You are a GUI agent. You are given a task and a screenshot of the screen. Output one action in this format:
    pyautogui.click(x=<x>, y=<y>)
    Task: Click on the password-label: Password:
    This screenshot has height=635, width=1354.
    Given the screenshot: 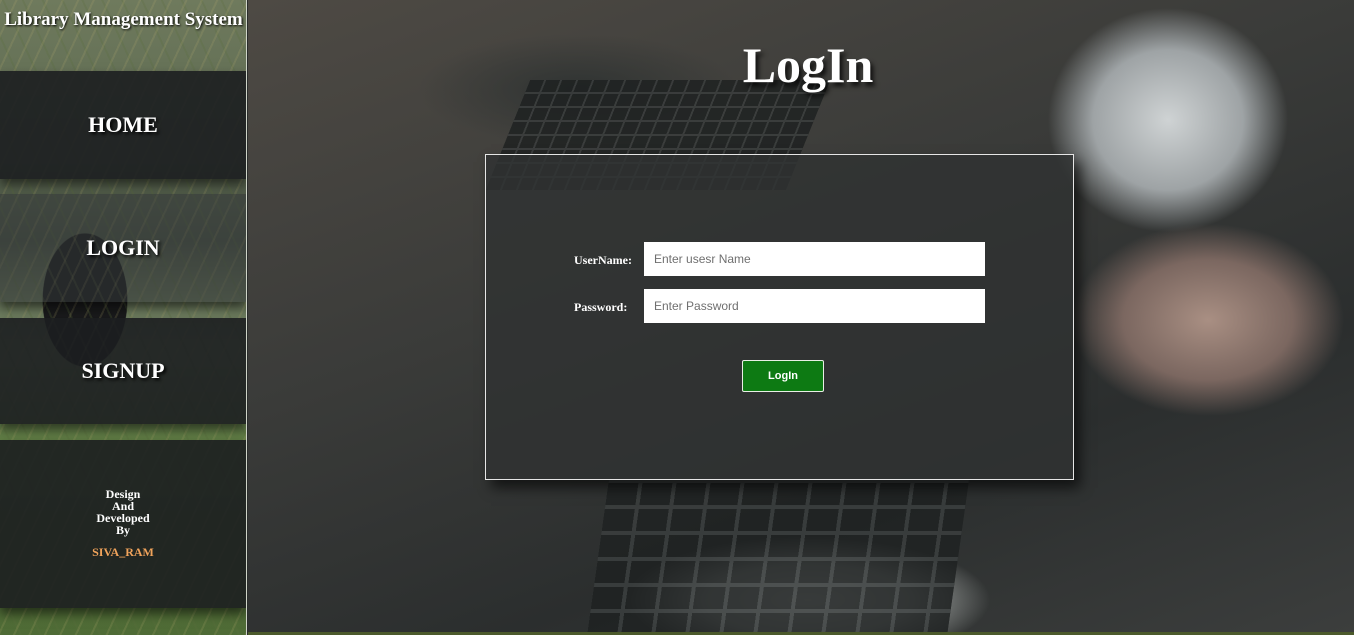 What is the action you would take?
    pyautogui.click(x=601, y=307)
    